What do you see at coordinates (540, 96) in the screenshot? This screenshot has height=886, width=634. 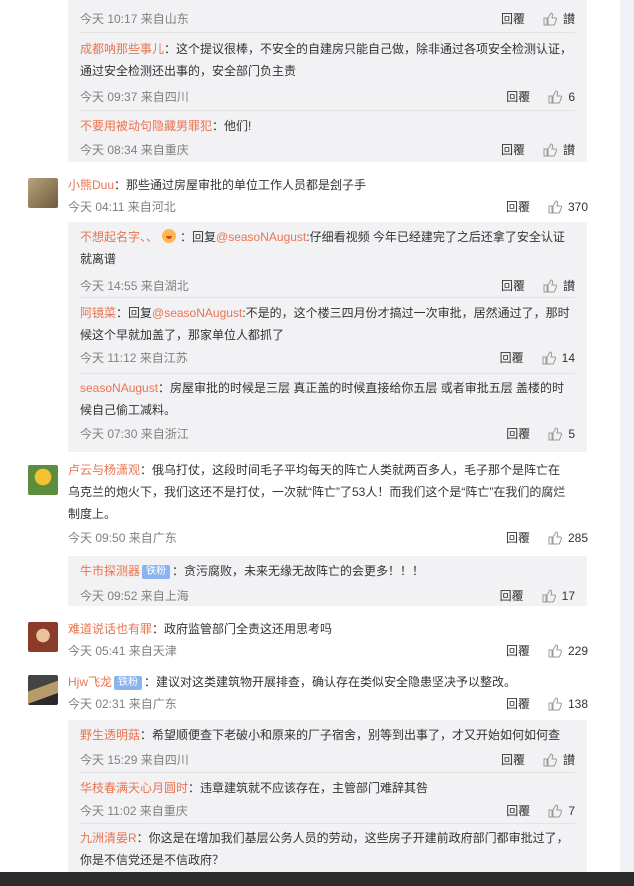 I see `comment-actions: 回覆 6` at bounding box center [540, 96].